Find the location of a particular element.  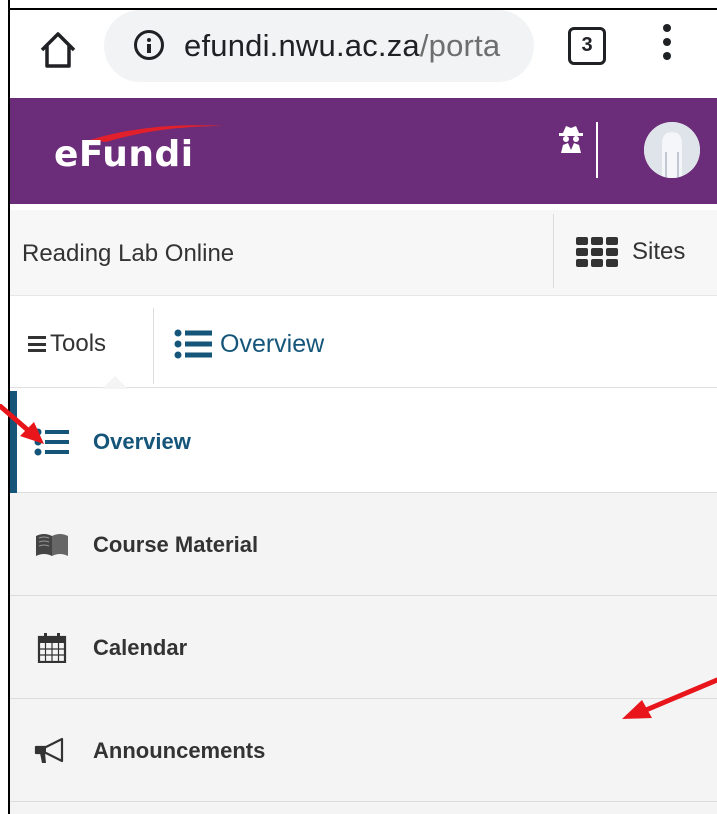

sites-label: Sites is located at coordinates (659, 251).